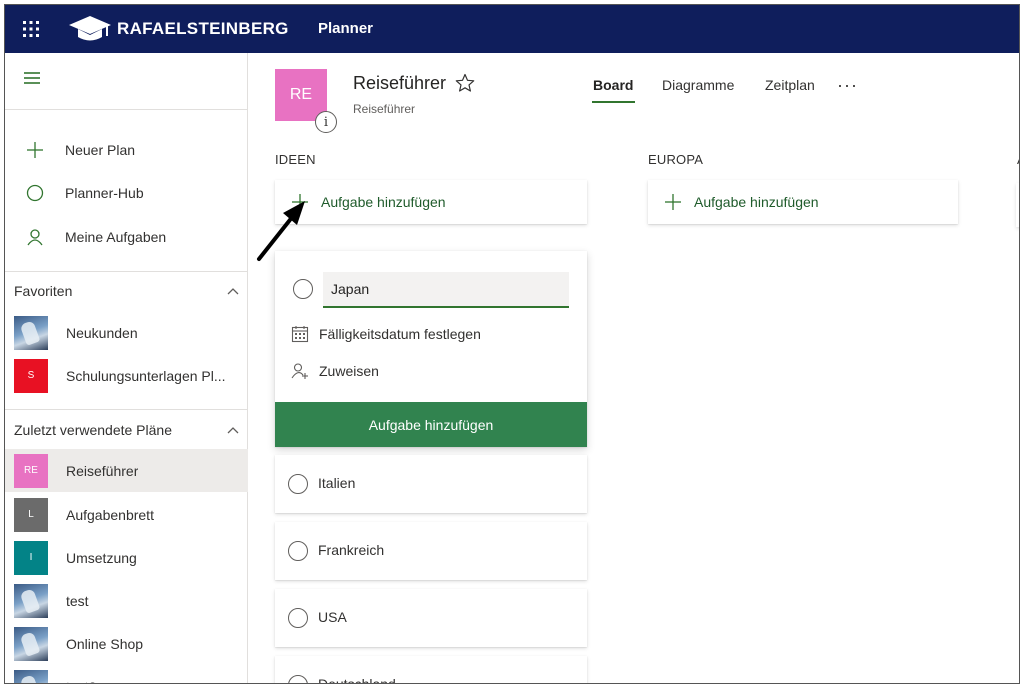 The width and height of the screenshot is (1024, 688). I want to click on due-date-label: Fälligkeitsdatum festlegen, so click(400, 334).